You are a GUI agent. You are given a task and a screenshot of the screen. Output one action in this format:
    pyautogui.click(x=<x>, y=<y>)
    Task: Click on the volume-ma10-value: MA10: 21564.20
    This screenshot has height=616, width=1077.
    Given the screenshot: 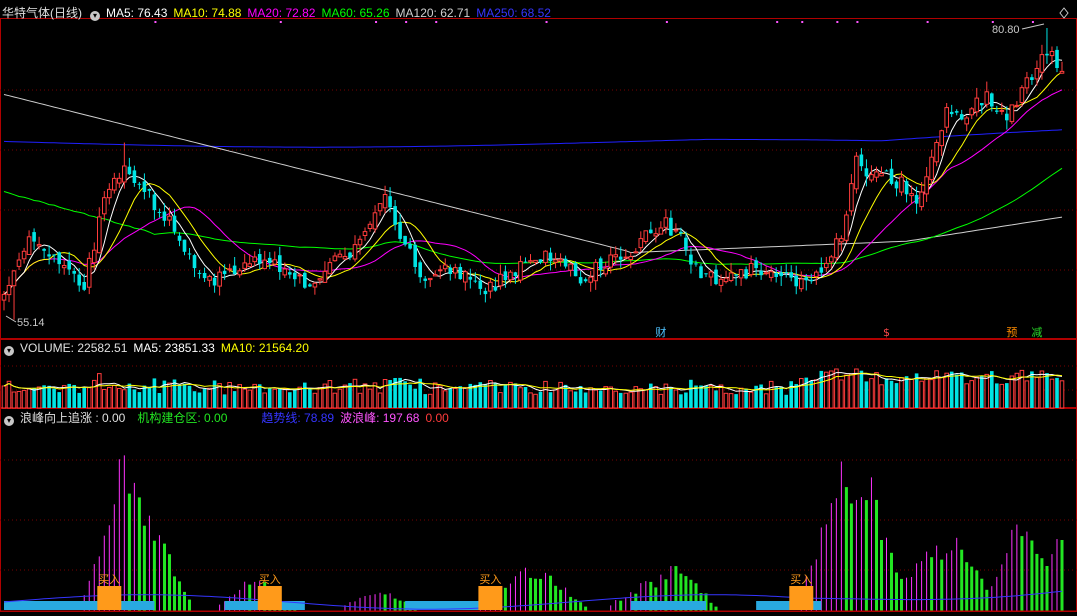 What is the action you would take?
    pyautogui.click(x=264, y=348)
    